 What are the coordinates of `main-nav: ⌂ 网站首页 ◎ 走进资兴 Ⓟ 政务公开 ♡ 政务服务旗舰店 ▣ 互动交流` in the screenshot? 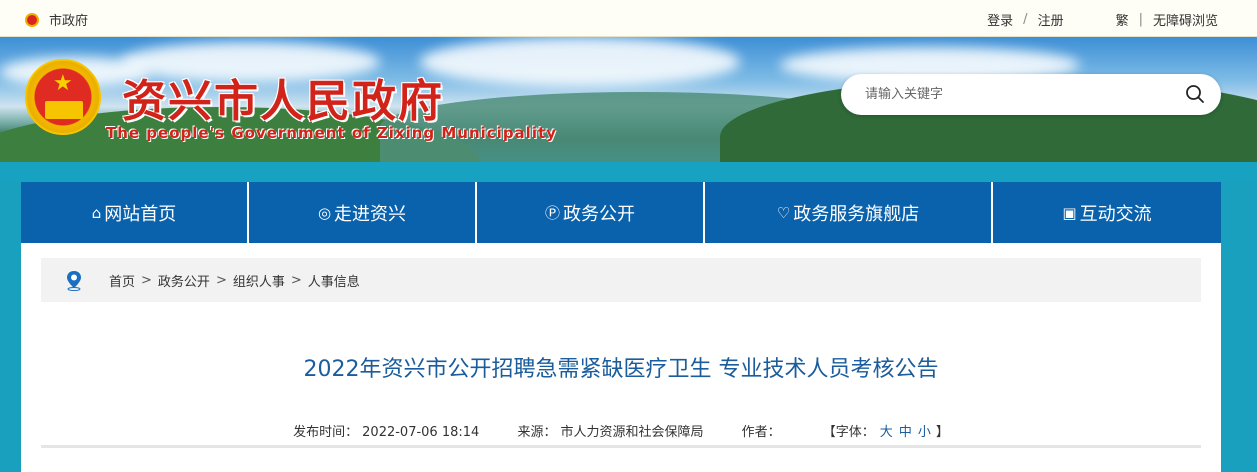 It's located at (621, 212).